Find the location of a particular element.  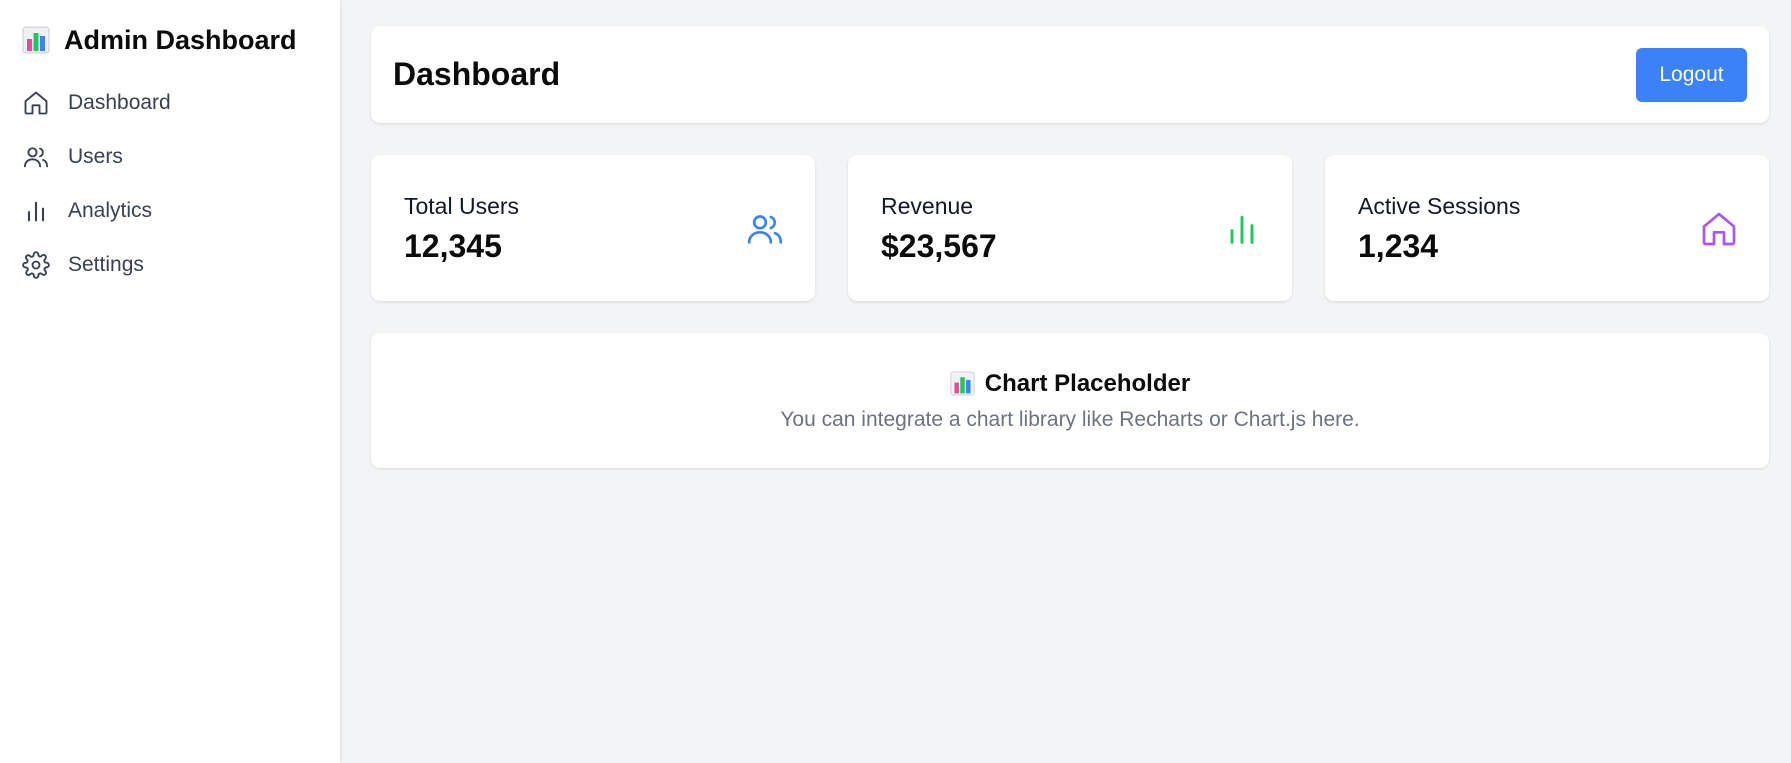

sidebar-item-label: Analytics is located at coordinates (110, 210).